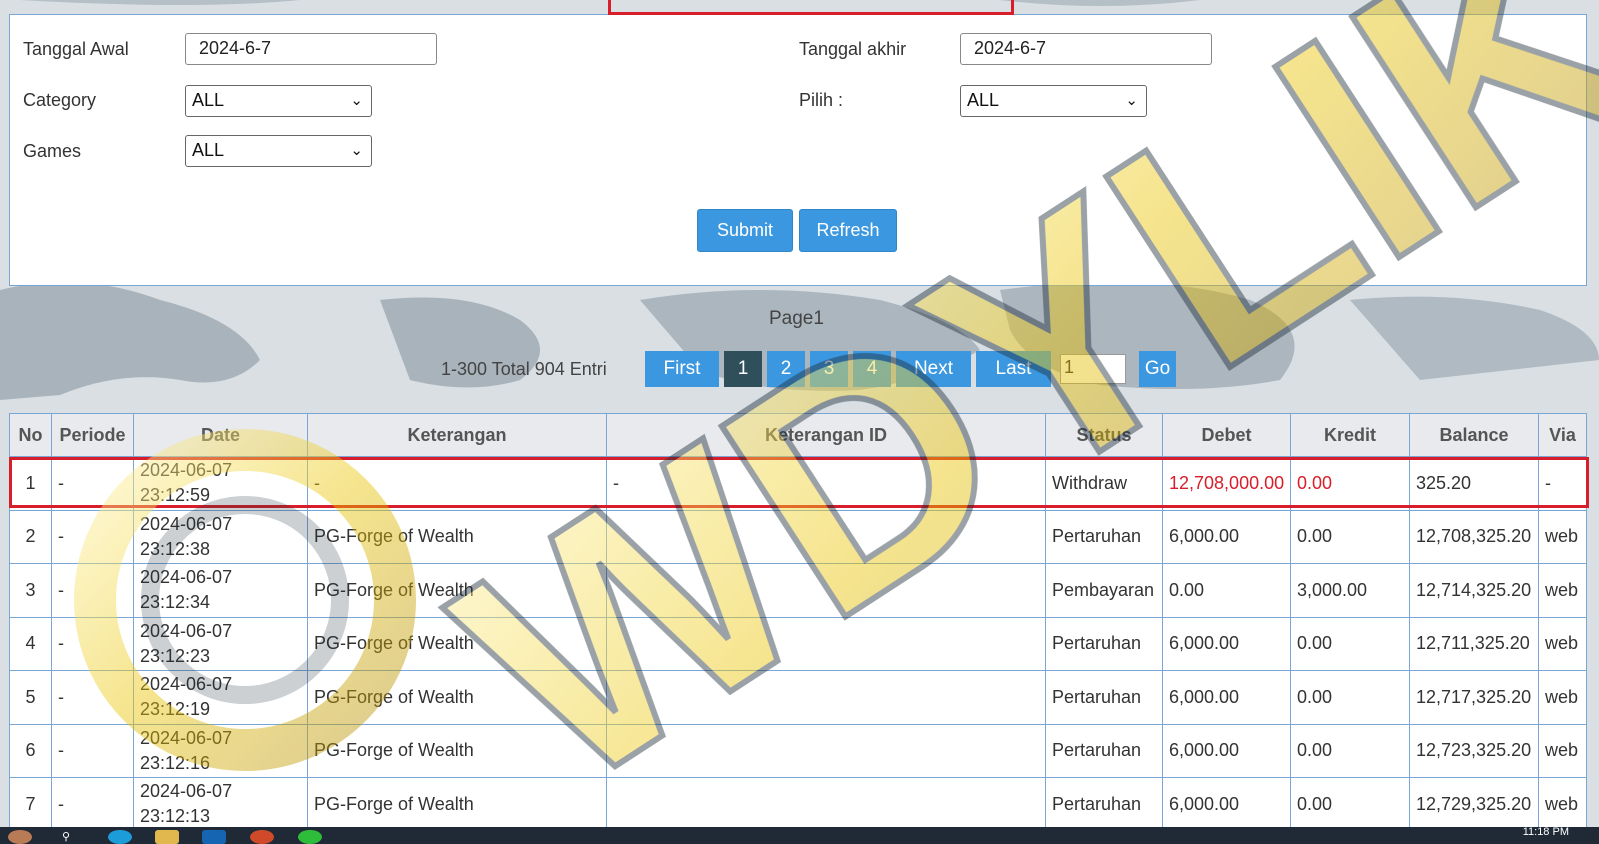 The width and height of the screenshot is (1599, 844). What do you see at coordinates (175, 548) in the screenshot?
I see `cell-time-value: 23:12:38` at bounding box center [175, 548].